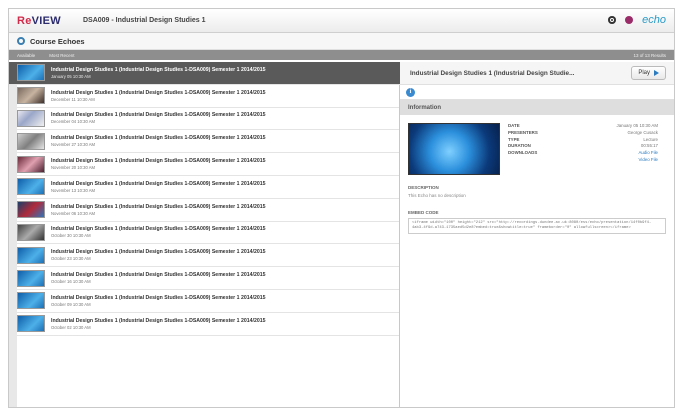  Describe the element at coordinates (21, 41) in the screenshot. I see `echo-target-icon` at that location.